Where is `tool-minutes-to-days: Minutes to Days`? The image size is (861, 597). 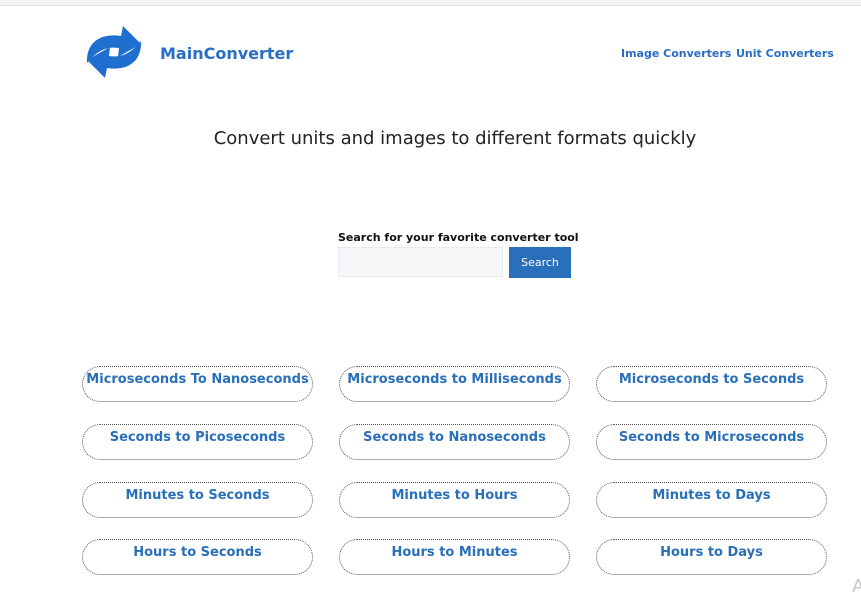
tool-minutes-to-days: Minutes to Days is located at coordinates (711, 500).